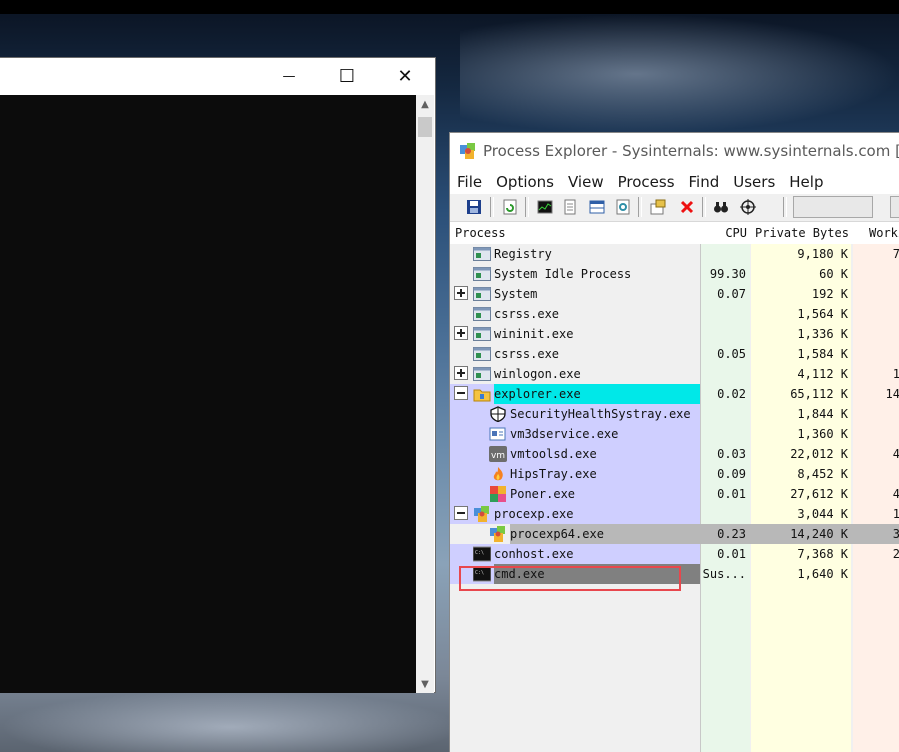  What do you see at coordinates (822, 374) in the screenshot?
I see `private-bytes-value: 4,112 K` at bounding box center [822, 374].